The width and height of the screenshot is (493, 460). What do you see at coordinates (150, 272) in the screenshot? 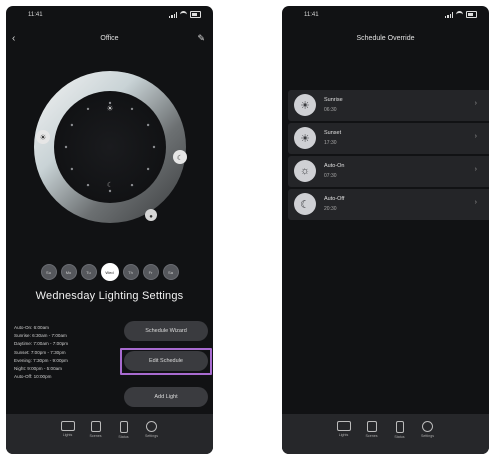
I see `day-friday: Fr` at bounding box center [150, 272].